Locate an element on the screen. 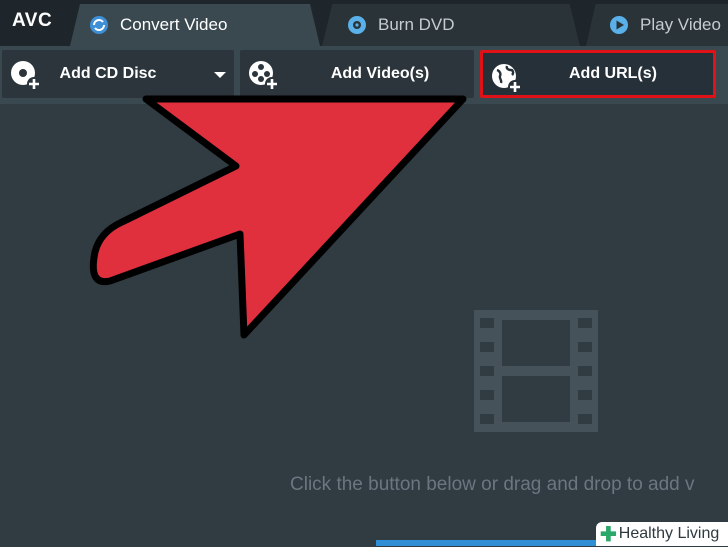 The height and width of the screenshot is (547, 728). watermark: ✚ Healthy Living is located at coordinates (662, 534).